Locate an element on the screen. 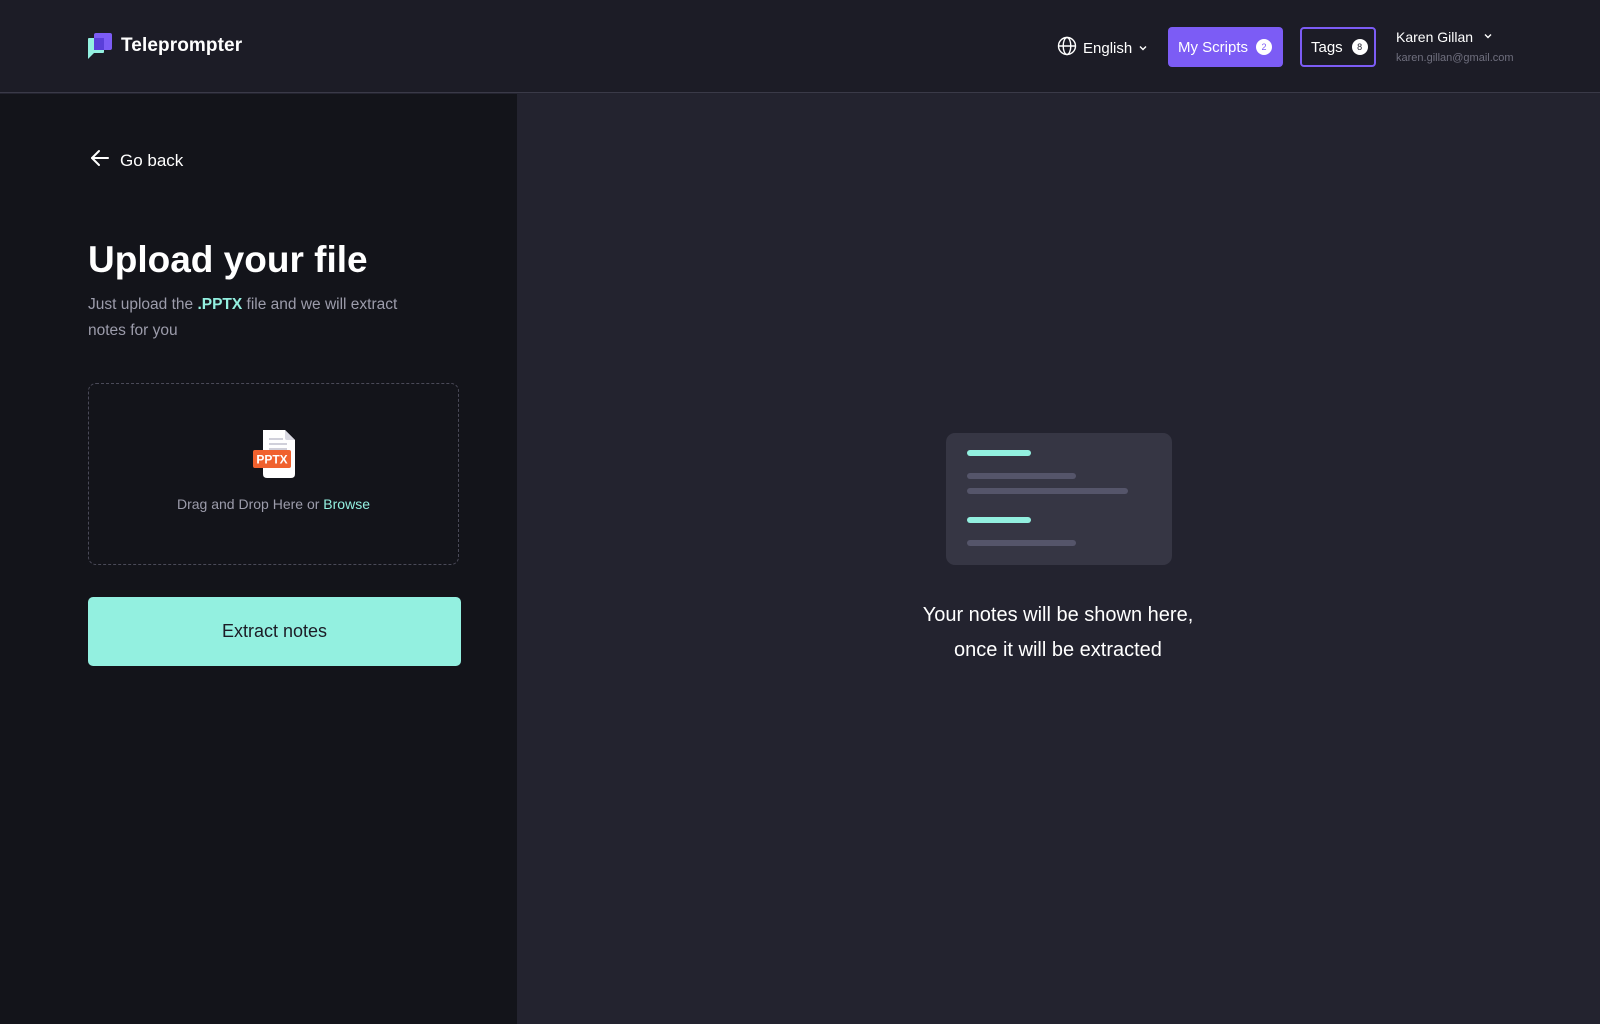 Image resolution: width=1600 pixels, height=1024 pixels. extract-notes-button: Extract notes is located at coordinates (274, 631).